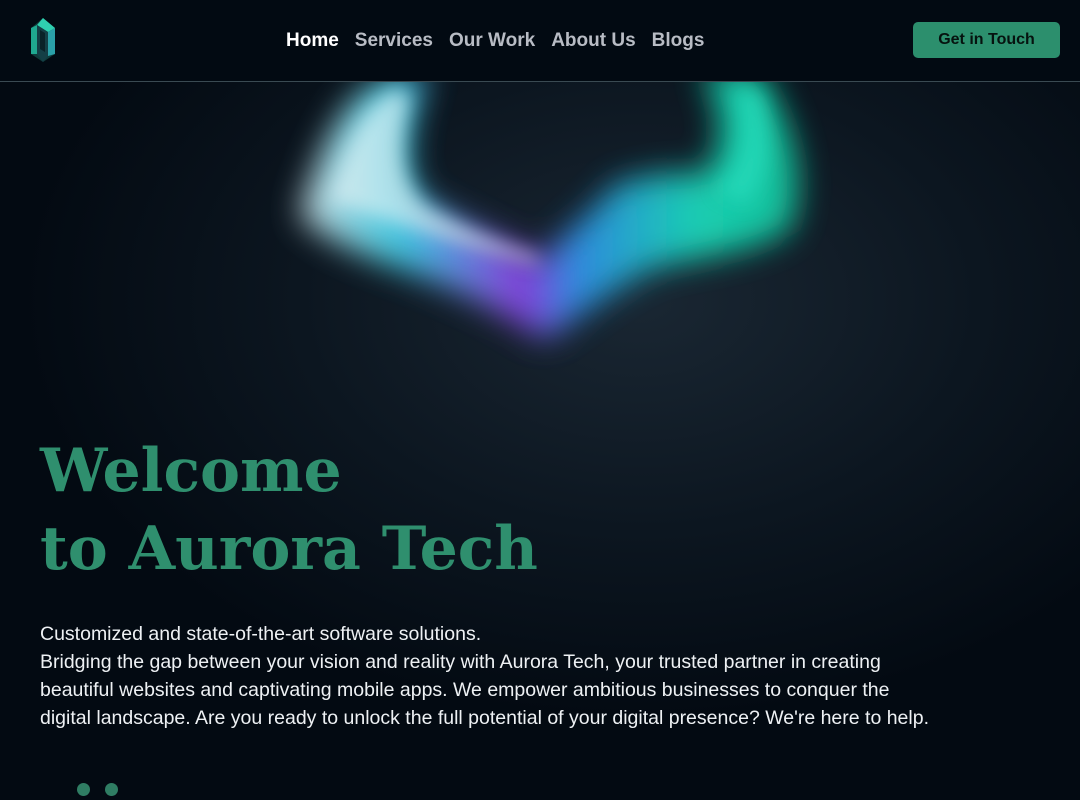 Image resolution: width=1080 pixels, height=800 pixels. Describe the element at coordinates (43, 40) in the screenshot. I see `aurora-crystal-logo-icon` at that location.